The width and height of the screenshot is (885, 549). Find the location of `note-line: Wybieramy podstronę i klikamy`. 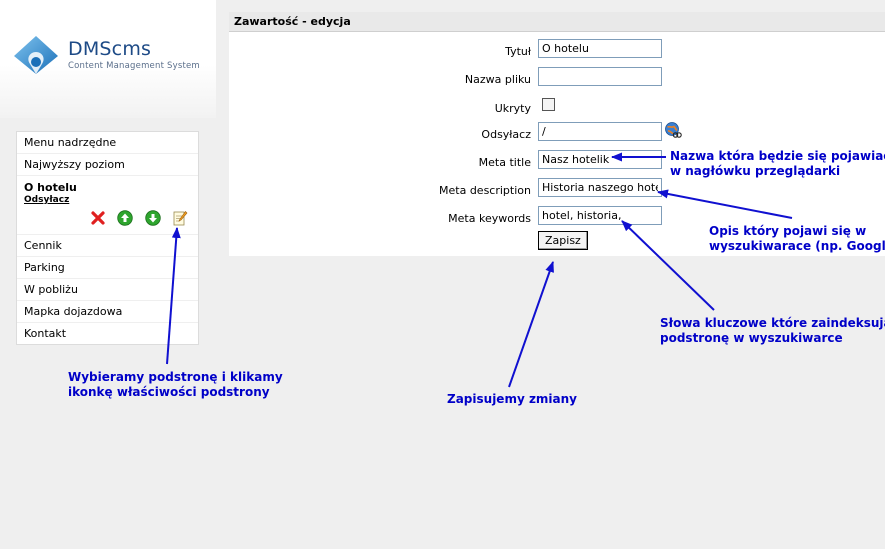

note-line: Wybieramy podstronę i klikamy is located at coordinates (175, 377).